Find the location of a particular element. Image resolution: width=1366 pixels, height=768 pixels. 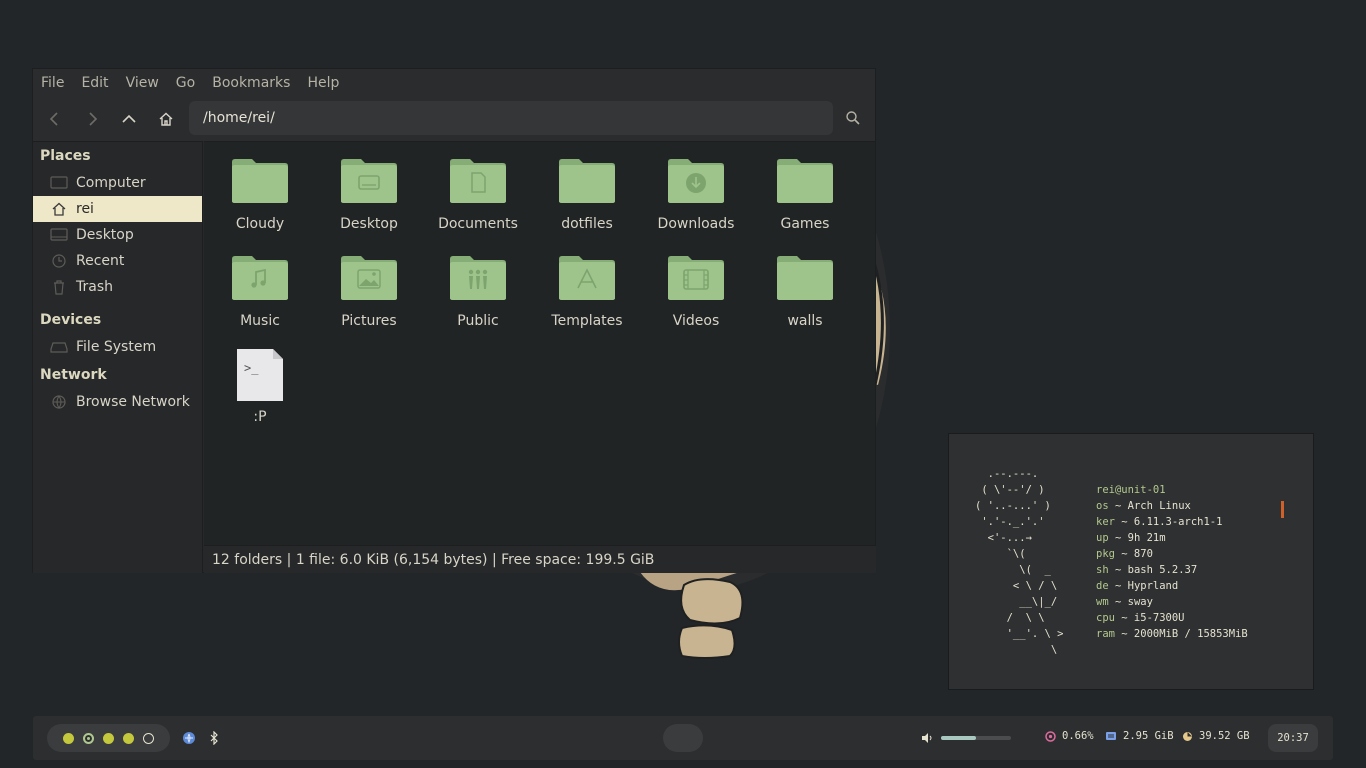

folder-item: Music is located at coordinates (260, 292).